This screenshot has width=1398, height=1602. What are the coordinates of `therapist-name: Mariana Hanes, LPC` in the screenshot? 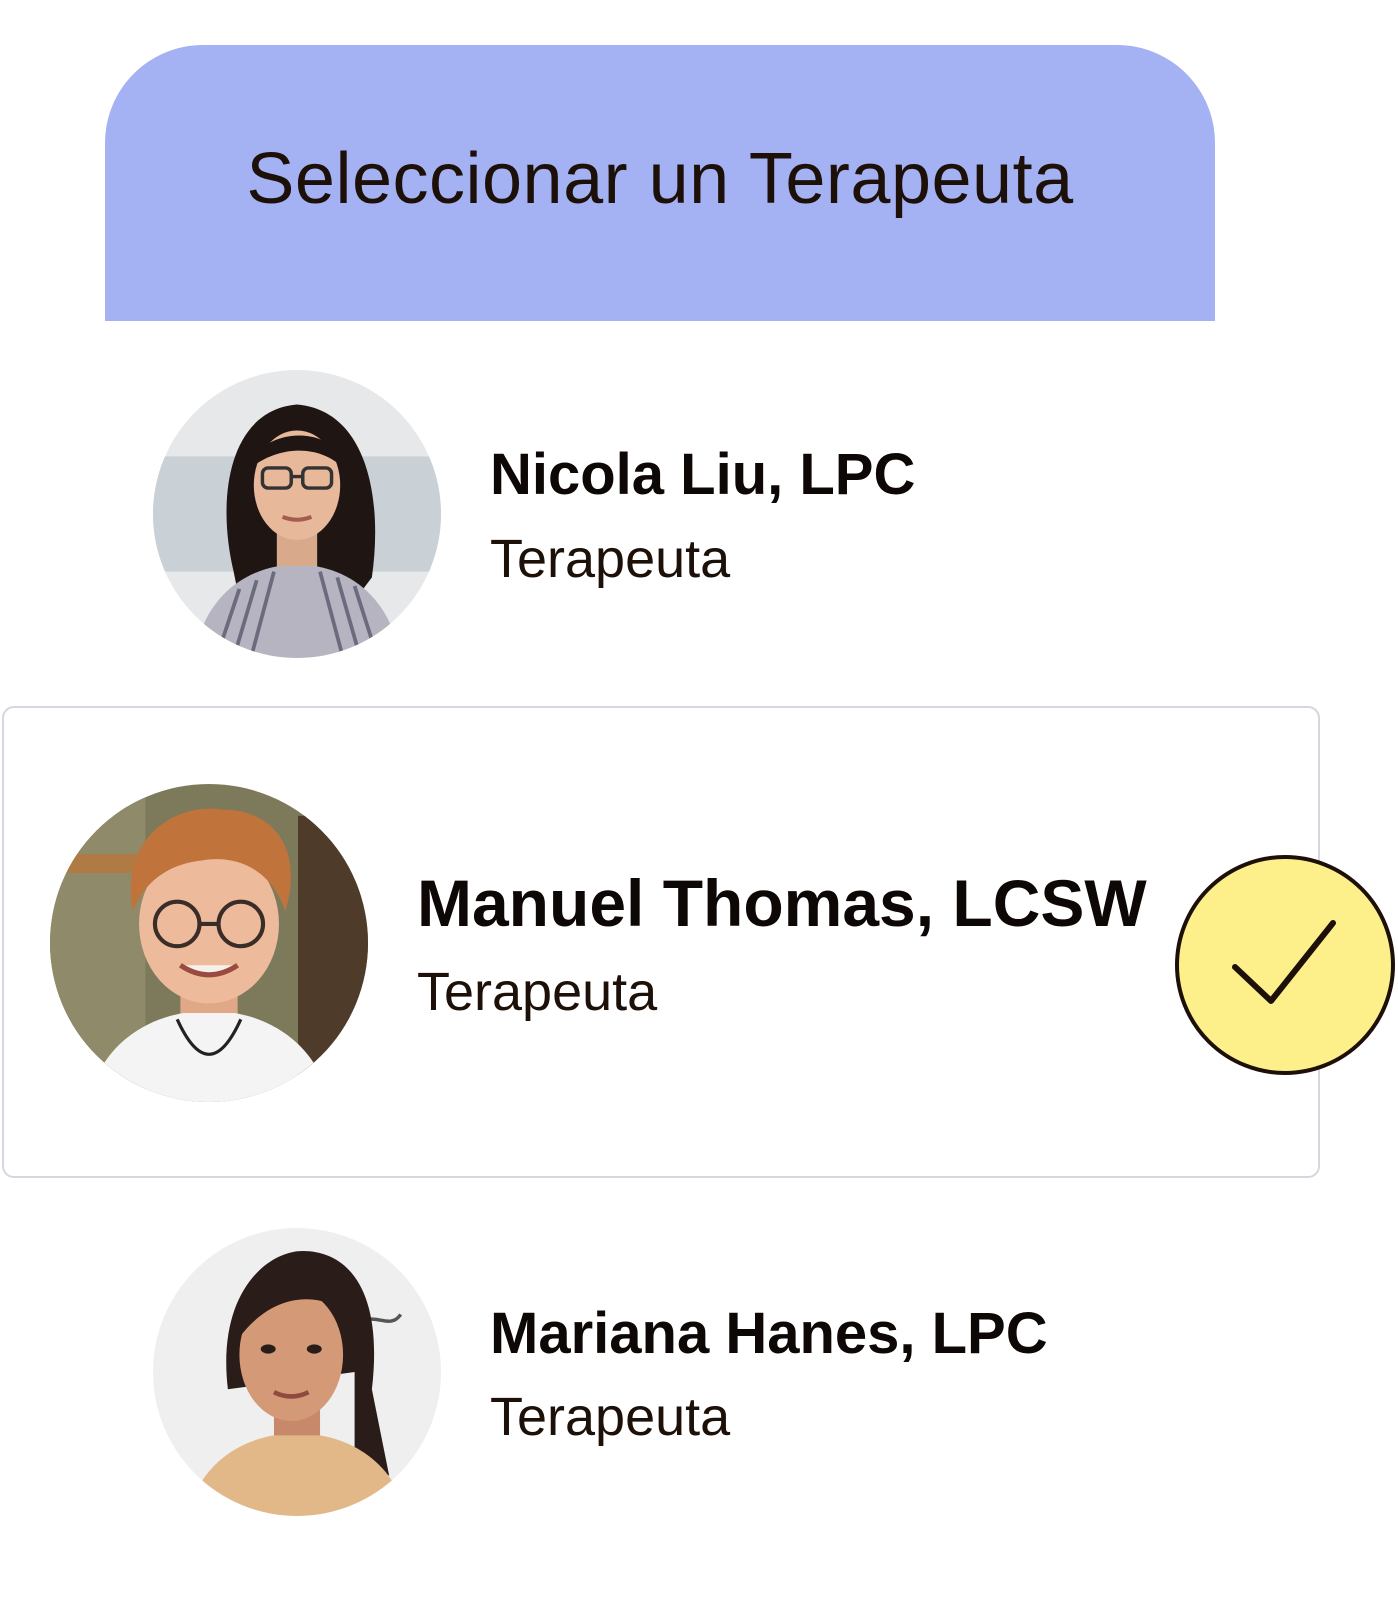 It's located at (769, 1333).